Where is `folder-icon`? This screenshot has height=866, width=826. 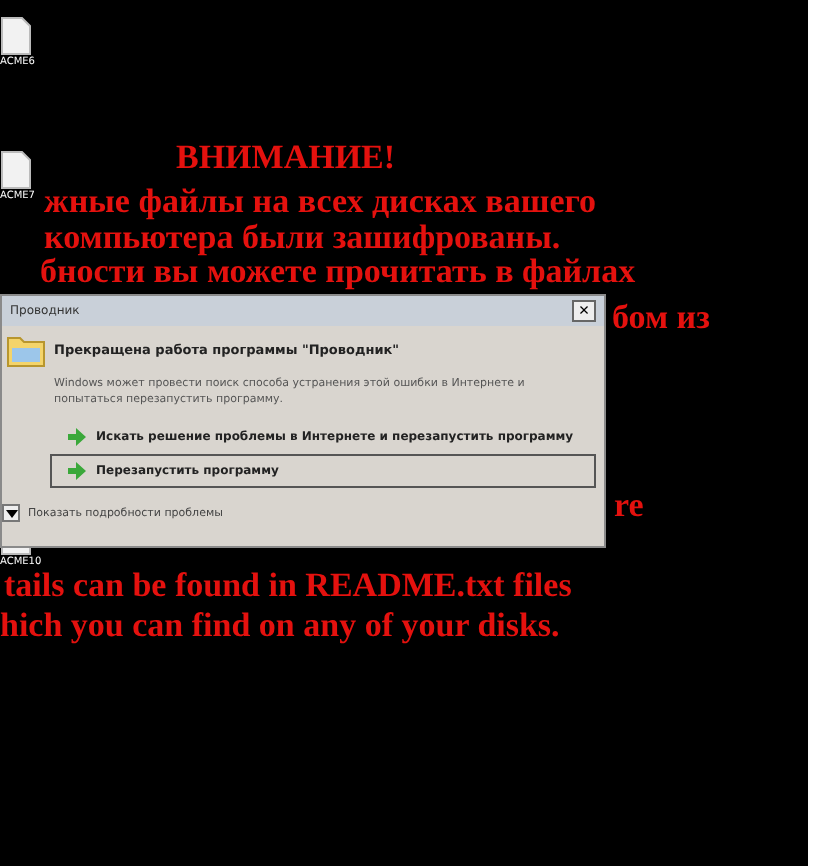 folder-icon is located at coordinates (26, 350).